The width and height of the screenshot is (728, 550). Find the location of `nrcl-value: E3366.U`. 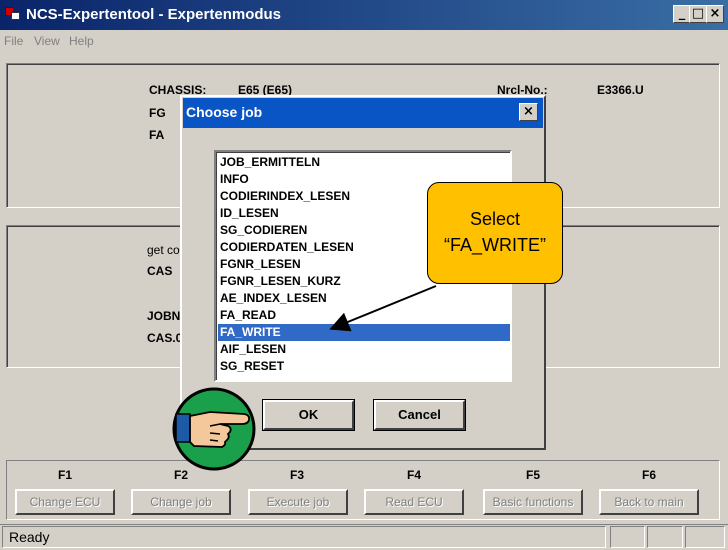

nrcl-value: E3366.U is located at coordinates (620, 90).